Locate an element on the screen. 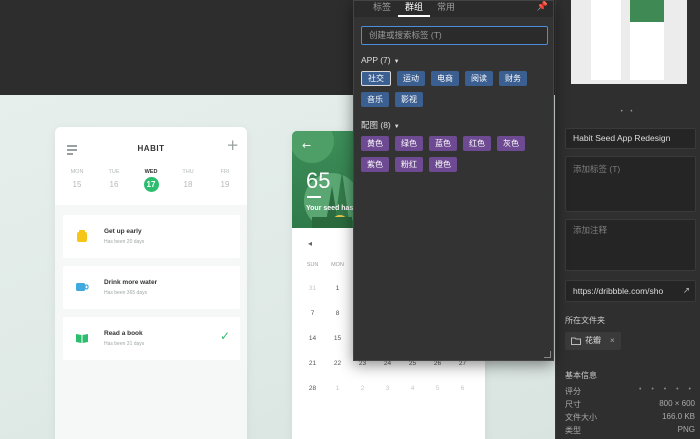 Image resolution: width=700 pixels, height=439 pixels. tag-list-images: 黄色 绿色 蓝色 红色 灰色 紫色 粉红 橙色 is located at coordinates (451, 154).